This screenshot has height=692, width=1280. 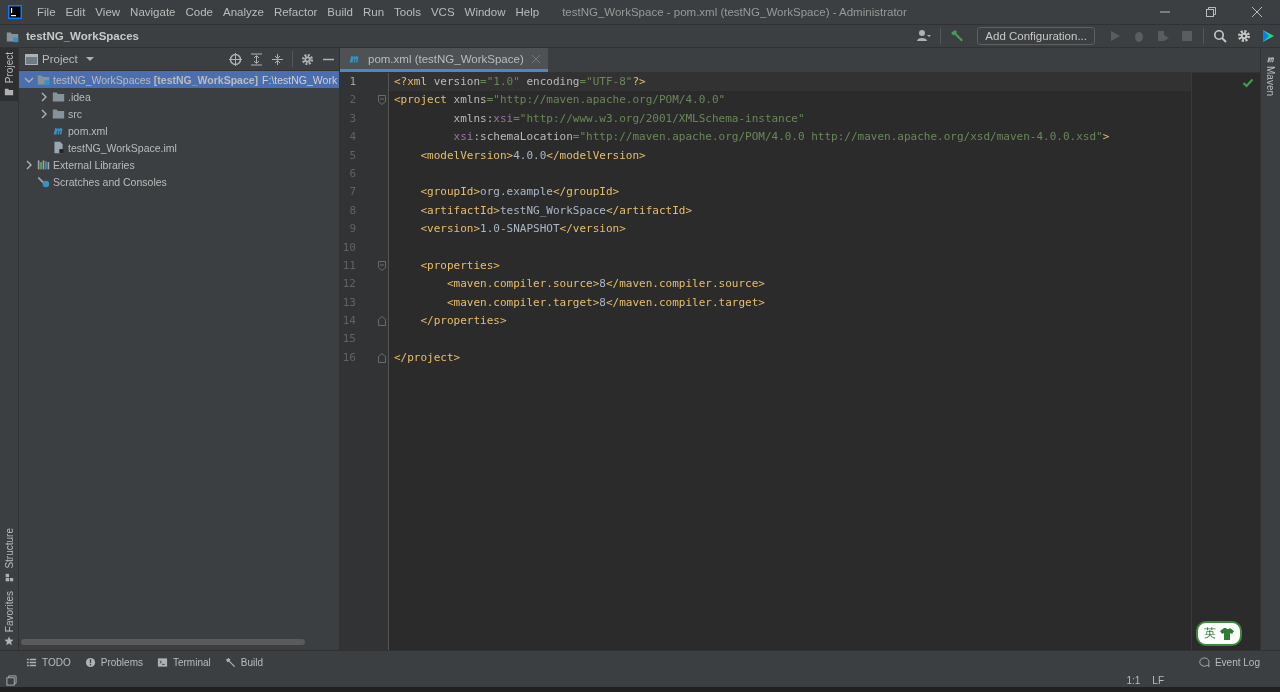 I want to click on tree-item: src, so click(x=179, y=113).